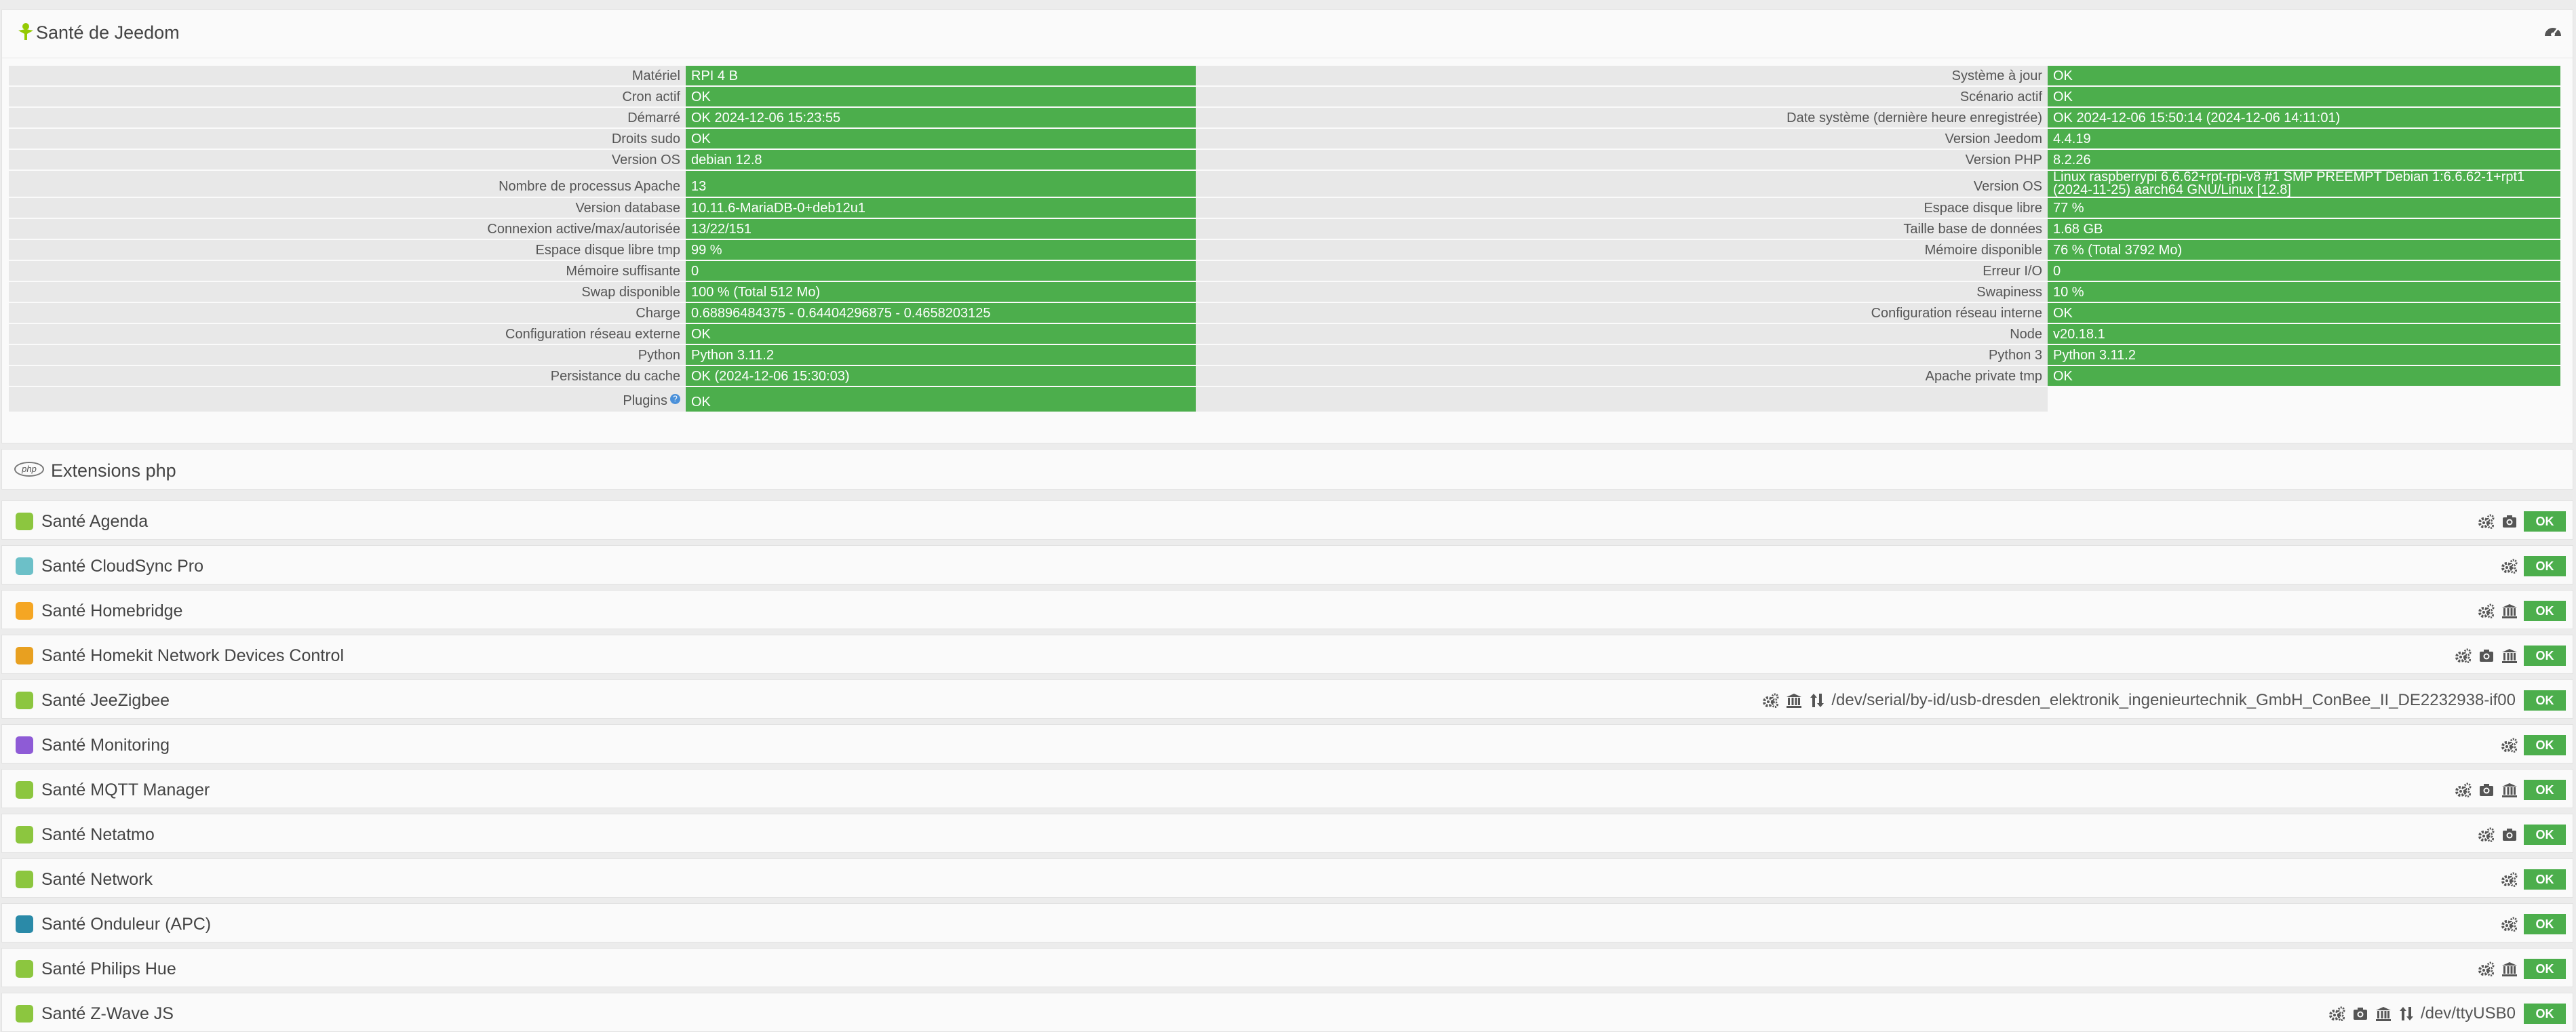 This screenshot has height=1032, width=2576. What do you see at coordinates (111, 611) in the screenshot?
I see `plugin-name: Santé Homebridge` at bounding box center [111, 611].